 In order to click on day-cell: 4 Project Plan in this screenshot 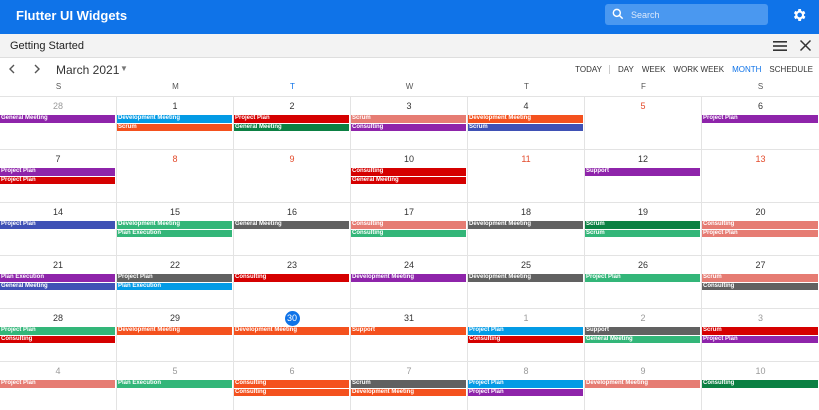, I will do `click(58, 385)`.